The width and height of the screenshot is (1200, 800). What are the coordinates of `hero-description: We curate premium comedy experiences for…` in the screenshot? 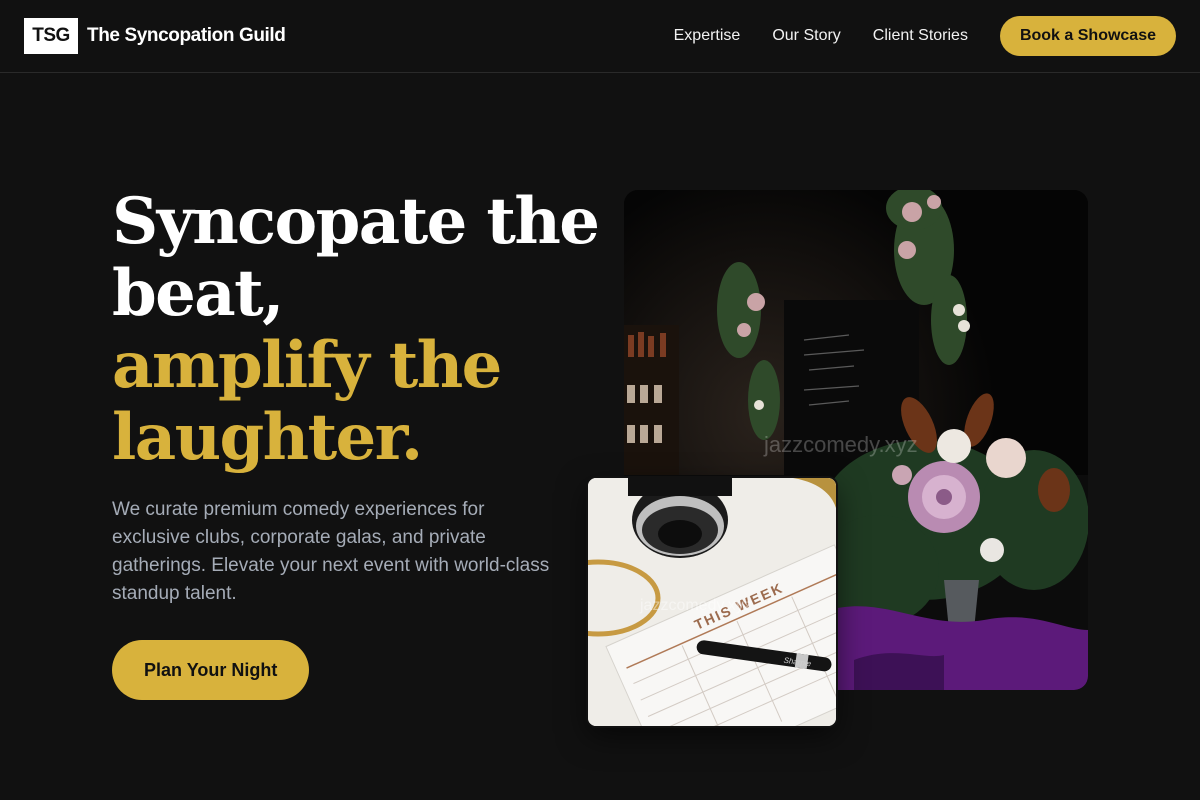 It's located at (331, 551).